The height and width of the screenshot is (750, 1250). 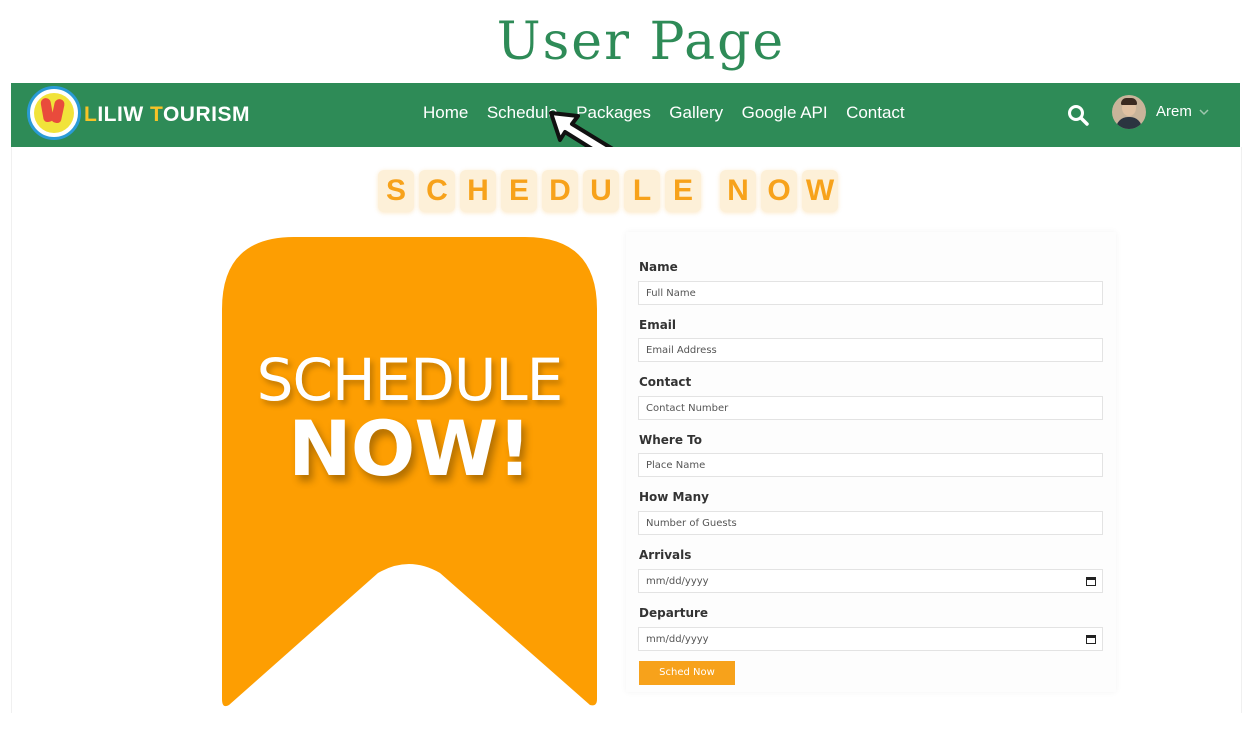 What do you see at coordinates (658, 267) in the screenshot?
I see `name-label: Name` at bounding box center [658, 267].